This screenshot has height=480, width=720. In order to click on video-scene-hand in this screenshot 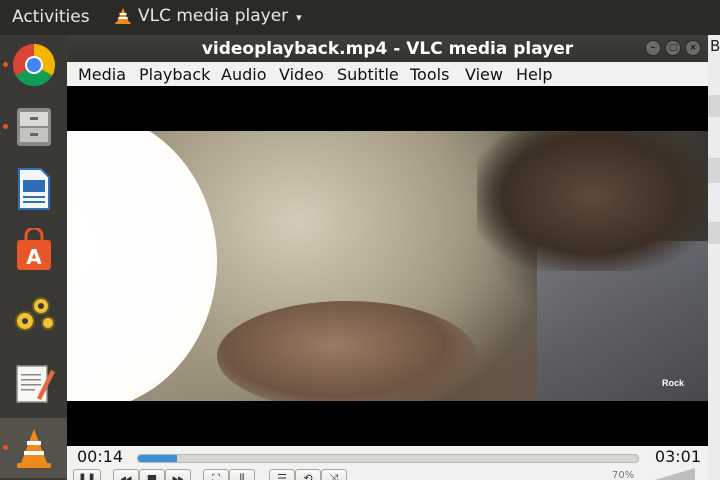, I will do `click(347, 351)`.